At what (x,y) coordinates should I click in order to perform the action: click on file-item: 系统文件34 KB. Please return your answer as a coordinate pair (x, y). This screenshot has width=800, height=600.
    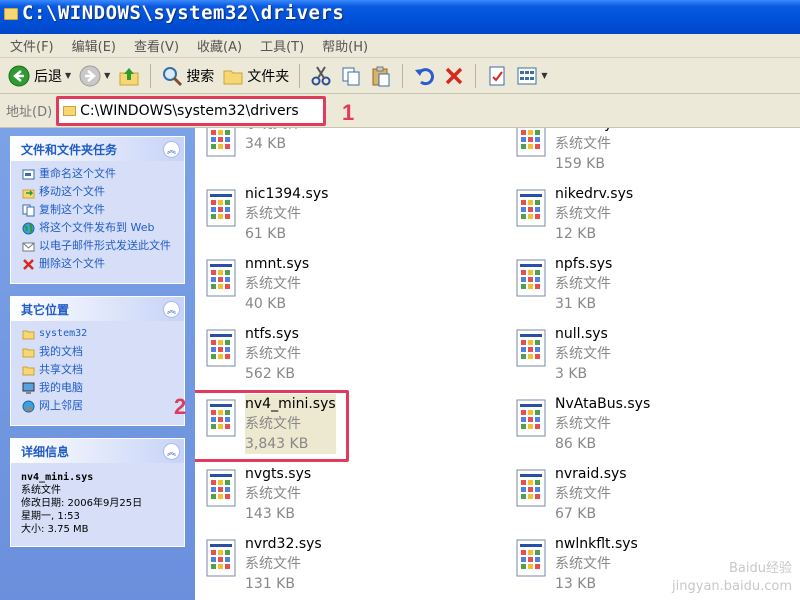
    Looking at the image, I should click on (293, 154).